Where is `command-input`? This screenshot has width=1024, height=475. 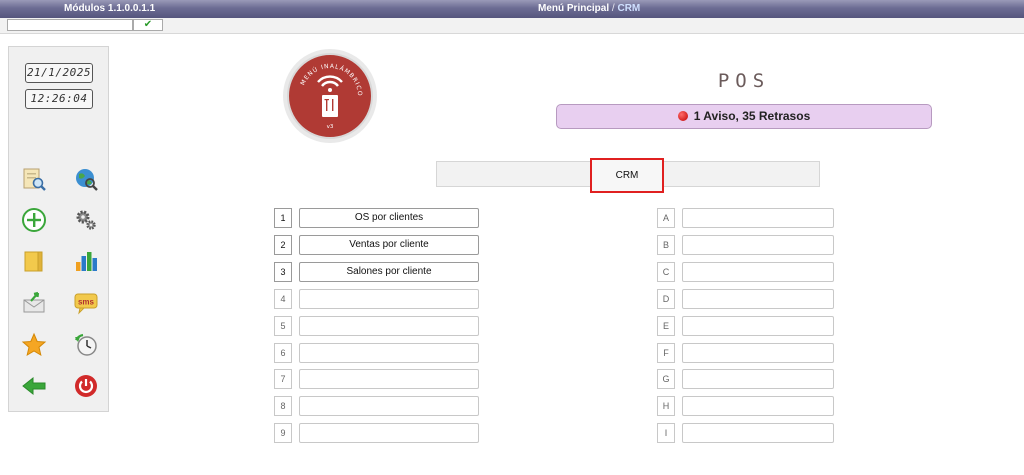 command-input is located at coordinates (70, 25).